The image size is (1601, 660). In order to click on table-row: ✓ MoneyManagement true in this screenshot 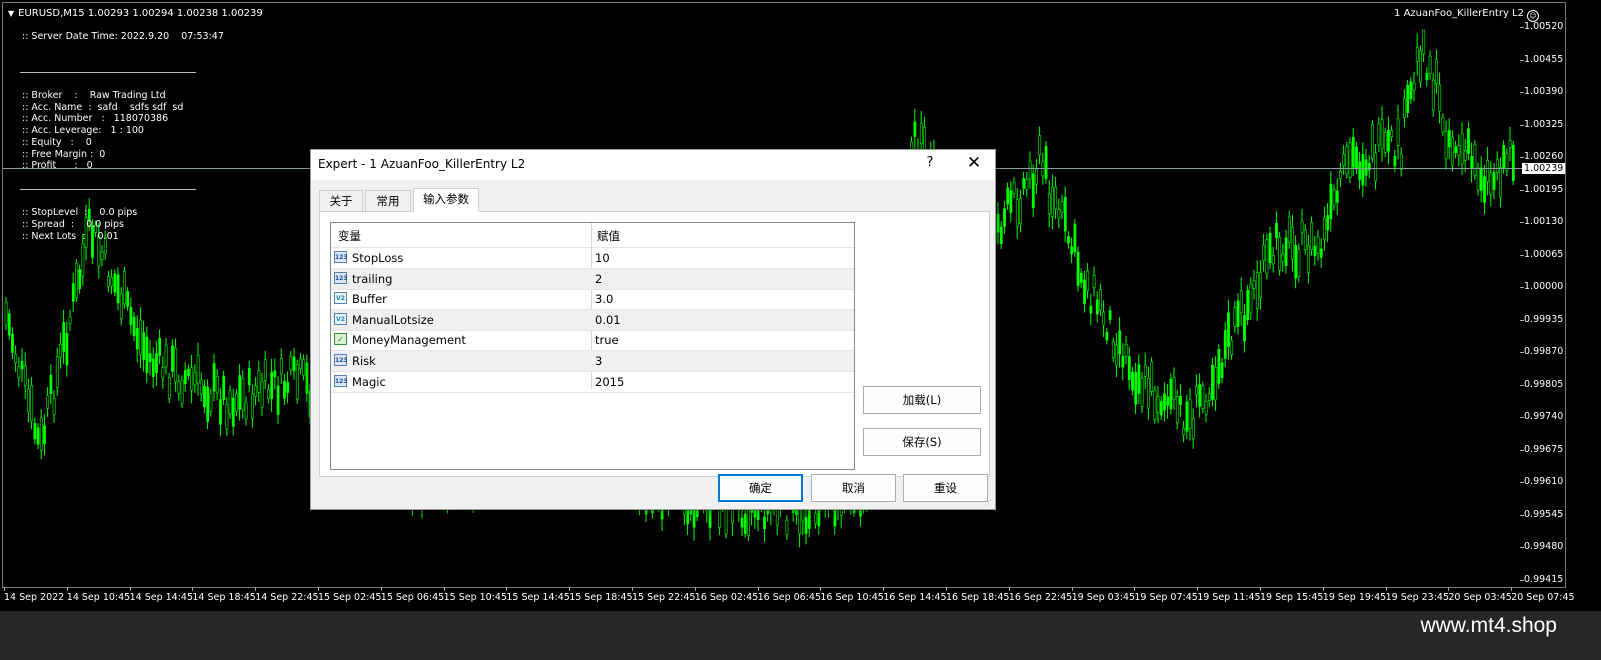, I will do `click(592, 341)`.